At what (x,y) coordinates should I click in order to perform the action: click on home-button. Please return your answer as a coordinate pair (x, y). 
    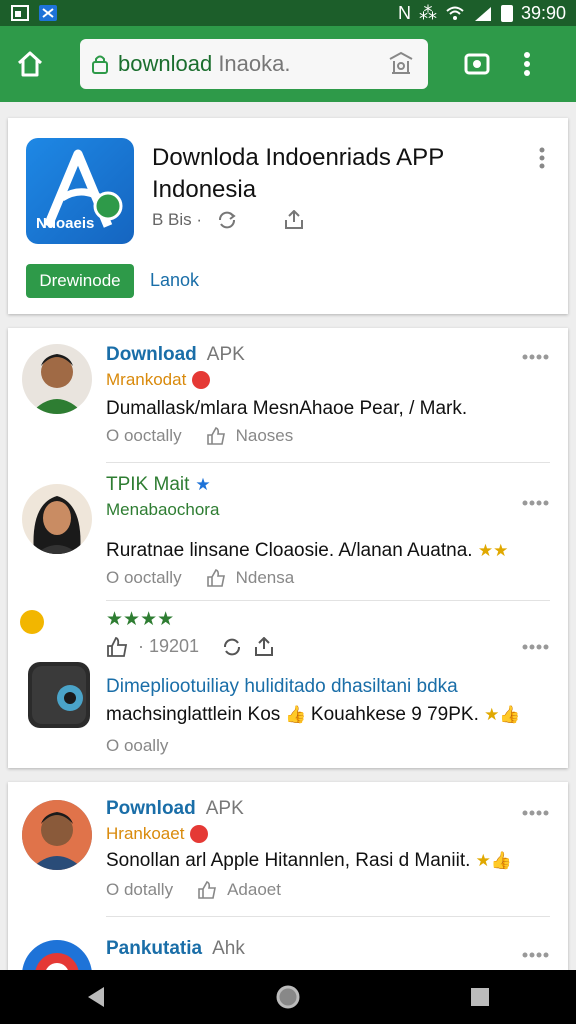
    Looking at the image, I should click on (30, 64).